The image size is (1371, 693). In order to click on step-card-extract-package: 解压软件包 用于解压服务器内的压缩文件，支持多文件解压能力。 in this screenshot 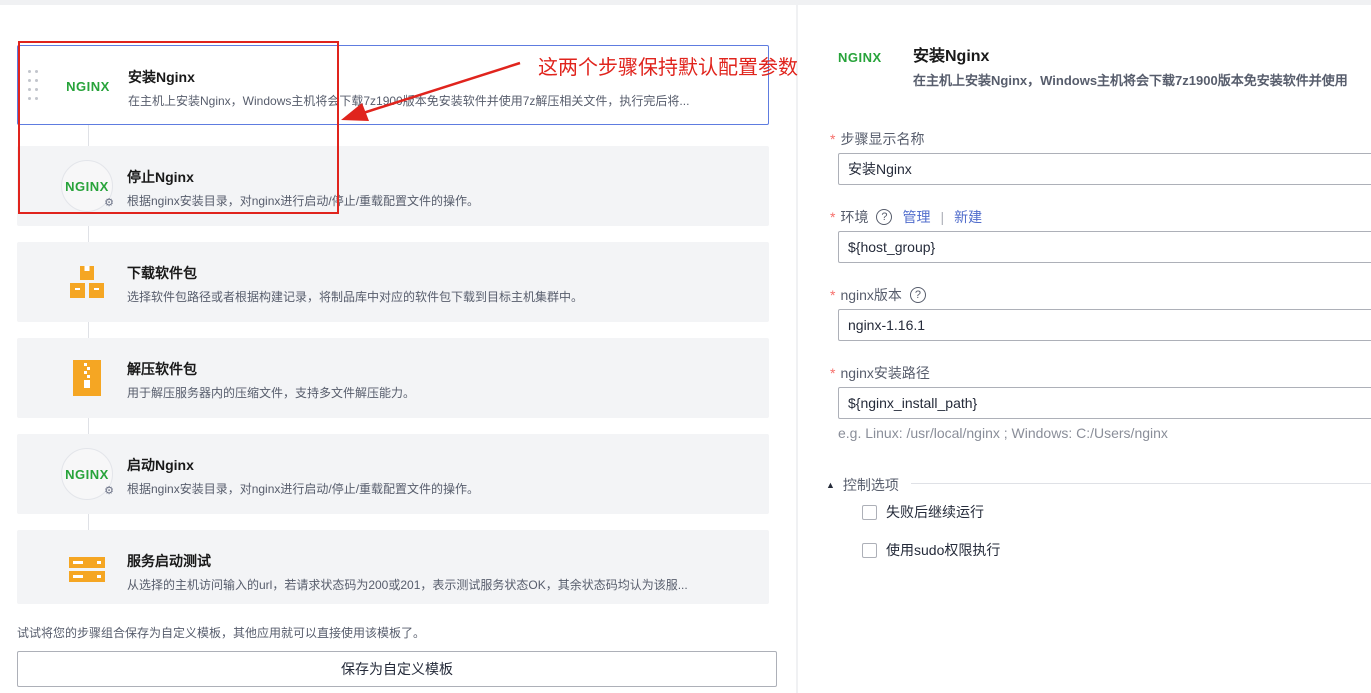, I will do `click(393, 378)`.